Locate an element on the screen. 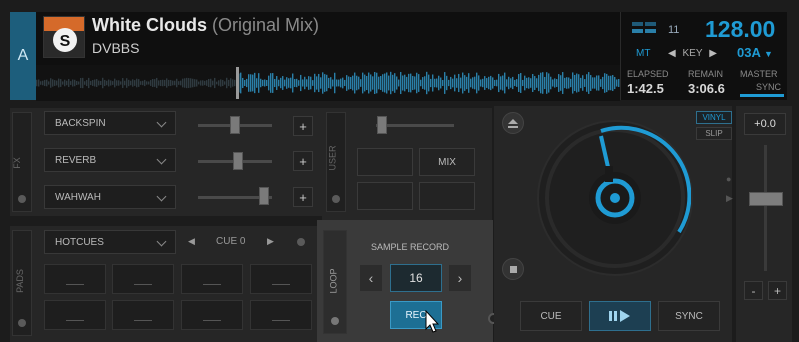 The height and width of the screenshot is (342, 799). mix-button: MIX is located at coordinates (447, 162).